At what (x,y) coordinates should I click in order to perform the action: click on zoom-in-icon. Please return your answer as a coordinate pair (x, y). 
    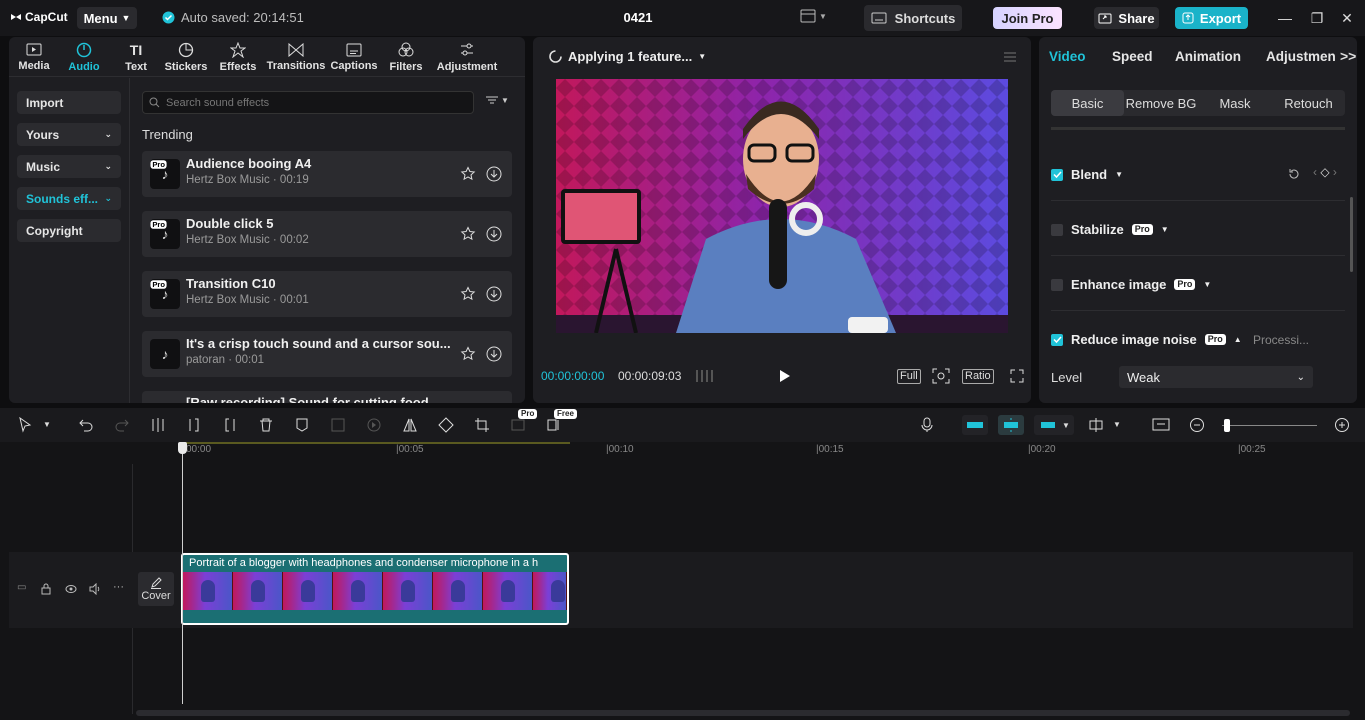
    Looking at the image, I should click on (1342, 425).